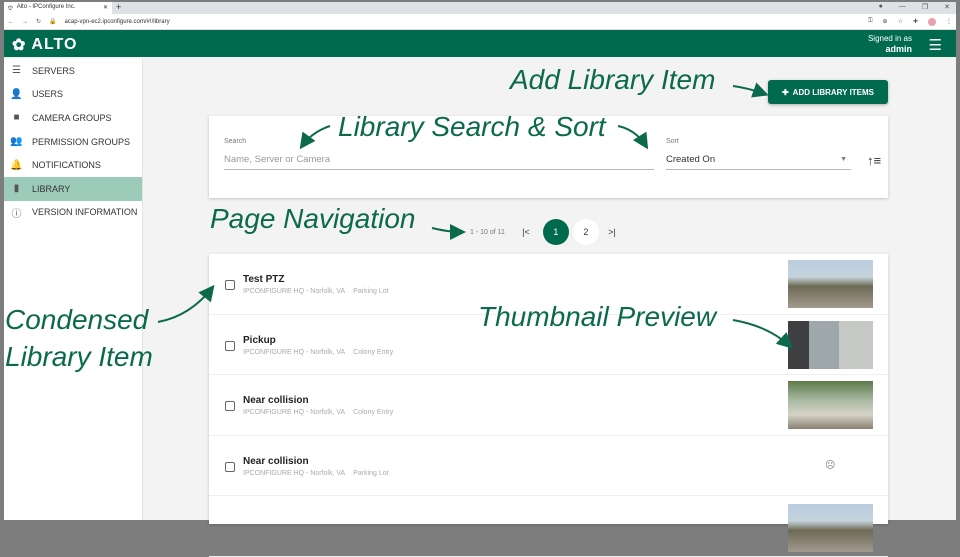 The image size is (960, 557). I want to click on arrow-add, so click(750, 90).